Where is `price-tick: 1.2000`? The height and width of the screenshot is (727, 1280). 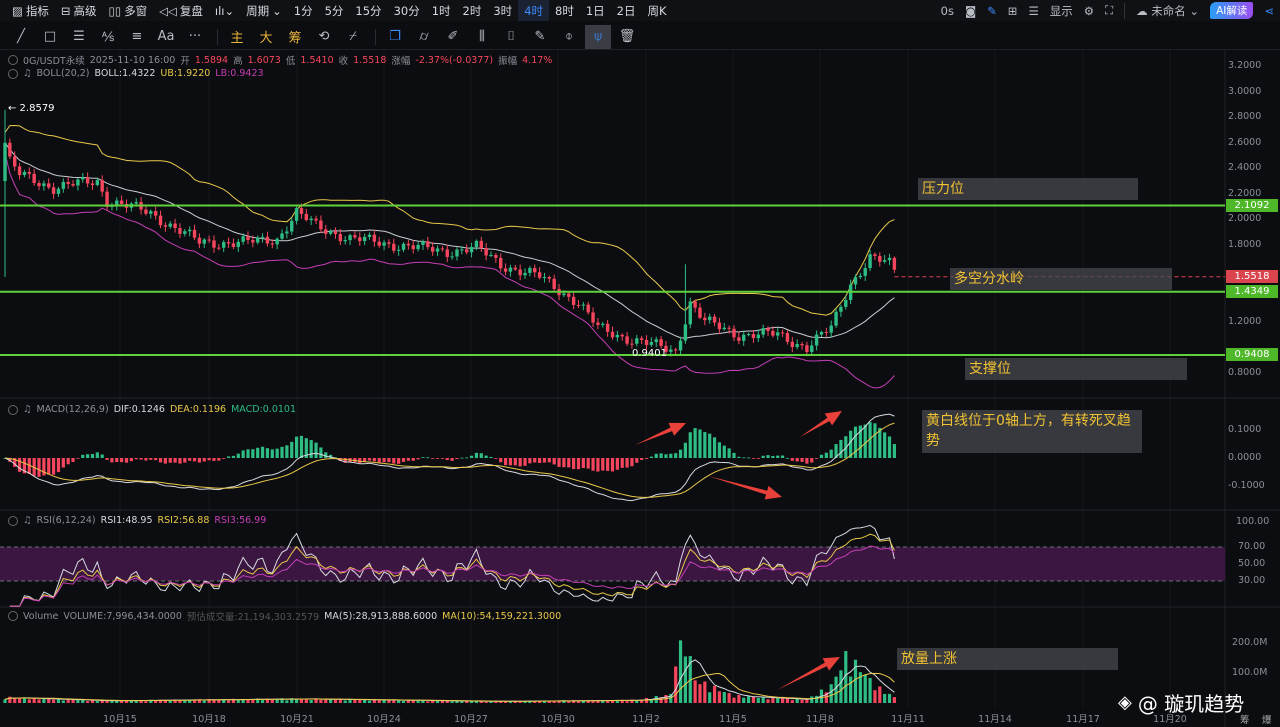 price-tick: 1.2000 is located at coordinates (1245, 321).